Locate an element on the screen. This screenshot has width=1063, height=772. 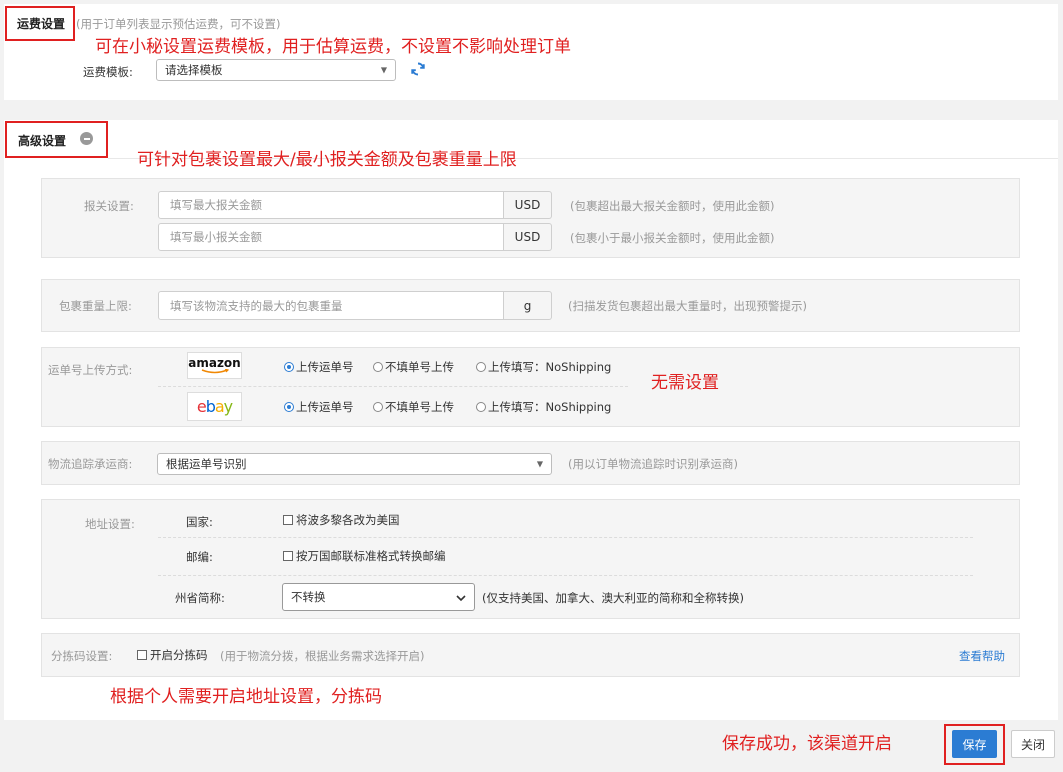
ebay-option-upload: 上传运单号 is located at coordinates (319, 407).